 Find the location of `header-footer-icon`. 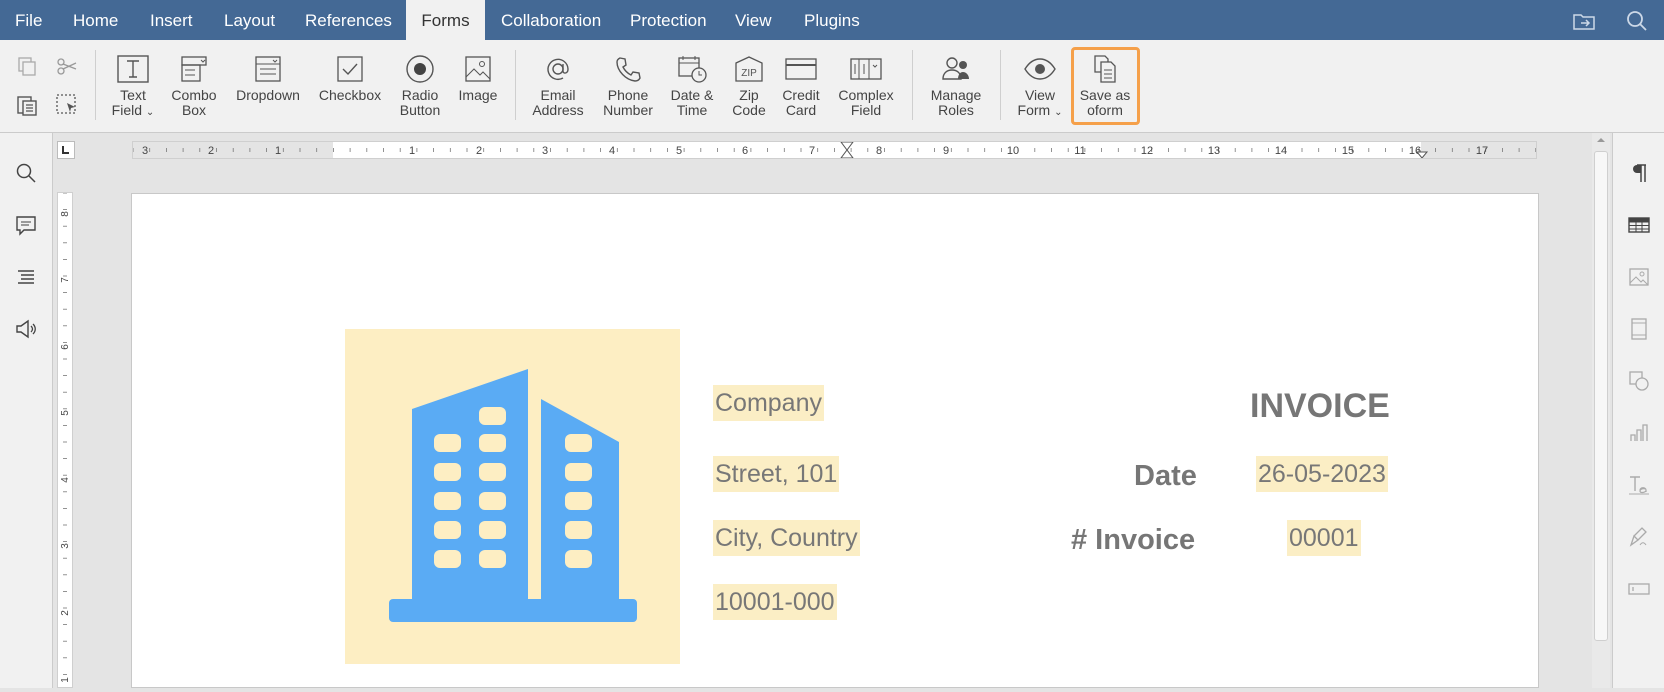

header-footer-icon is located at coordinates (1639, 329).